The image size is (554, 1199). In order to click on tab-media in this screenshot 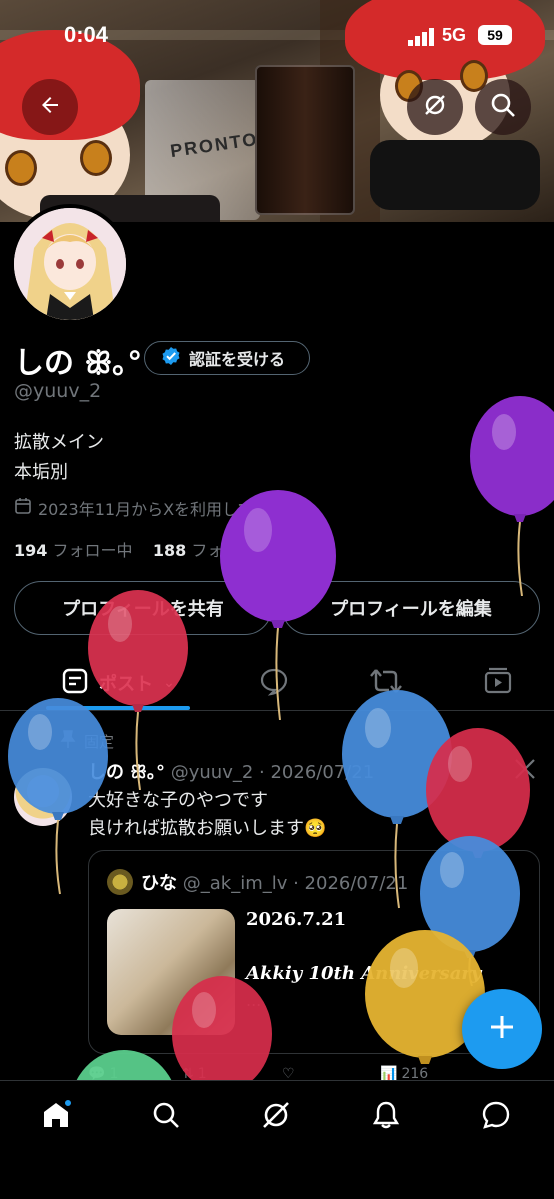, I will do `click(498, 683)`.